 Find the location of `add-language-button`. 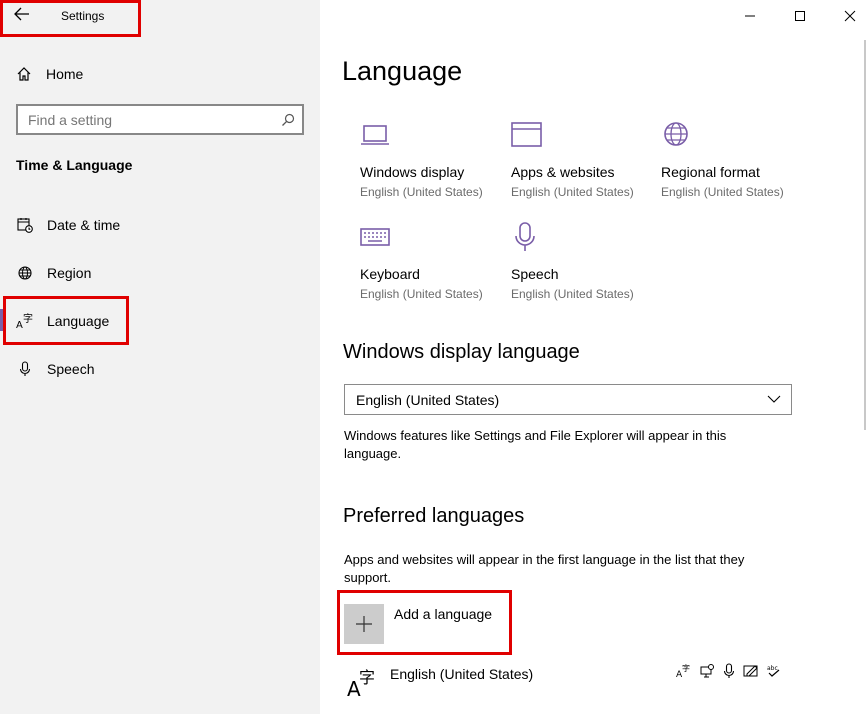

add-language-button is located at coordinates (364, 624).